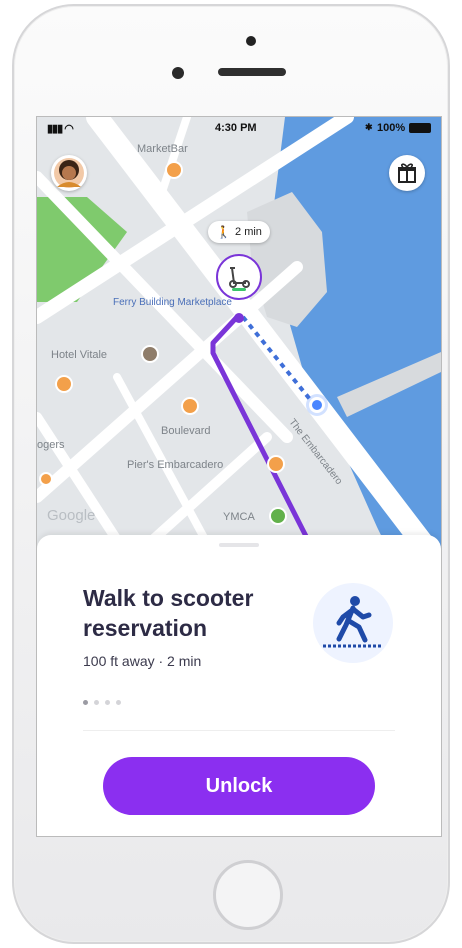  What do you see at coordinates (239, 545) in the screenshot?
I see `drag-handle` at bounding box center [239, 545].